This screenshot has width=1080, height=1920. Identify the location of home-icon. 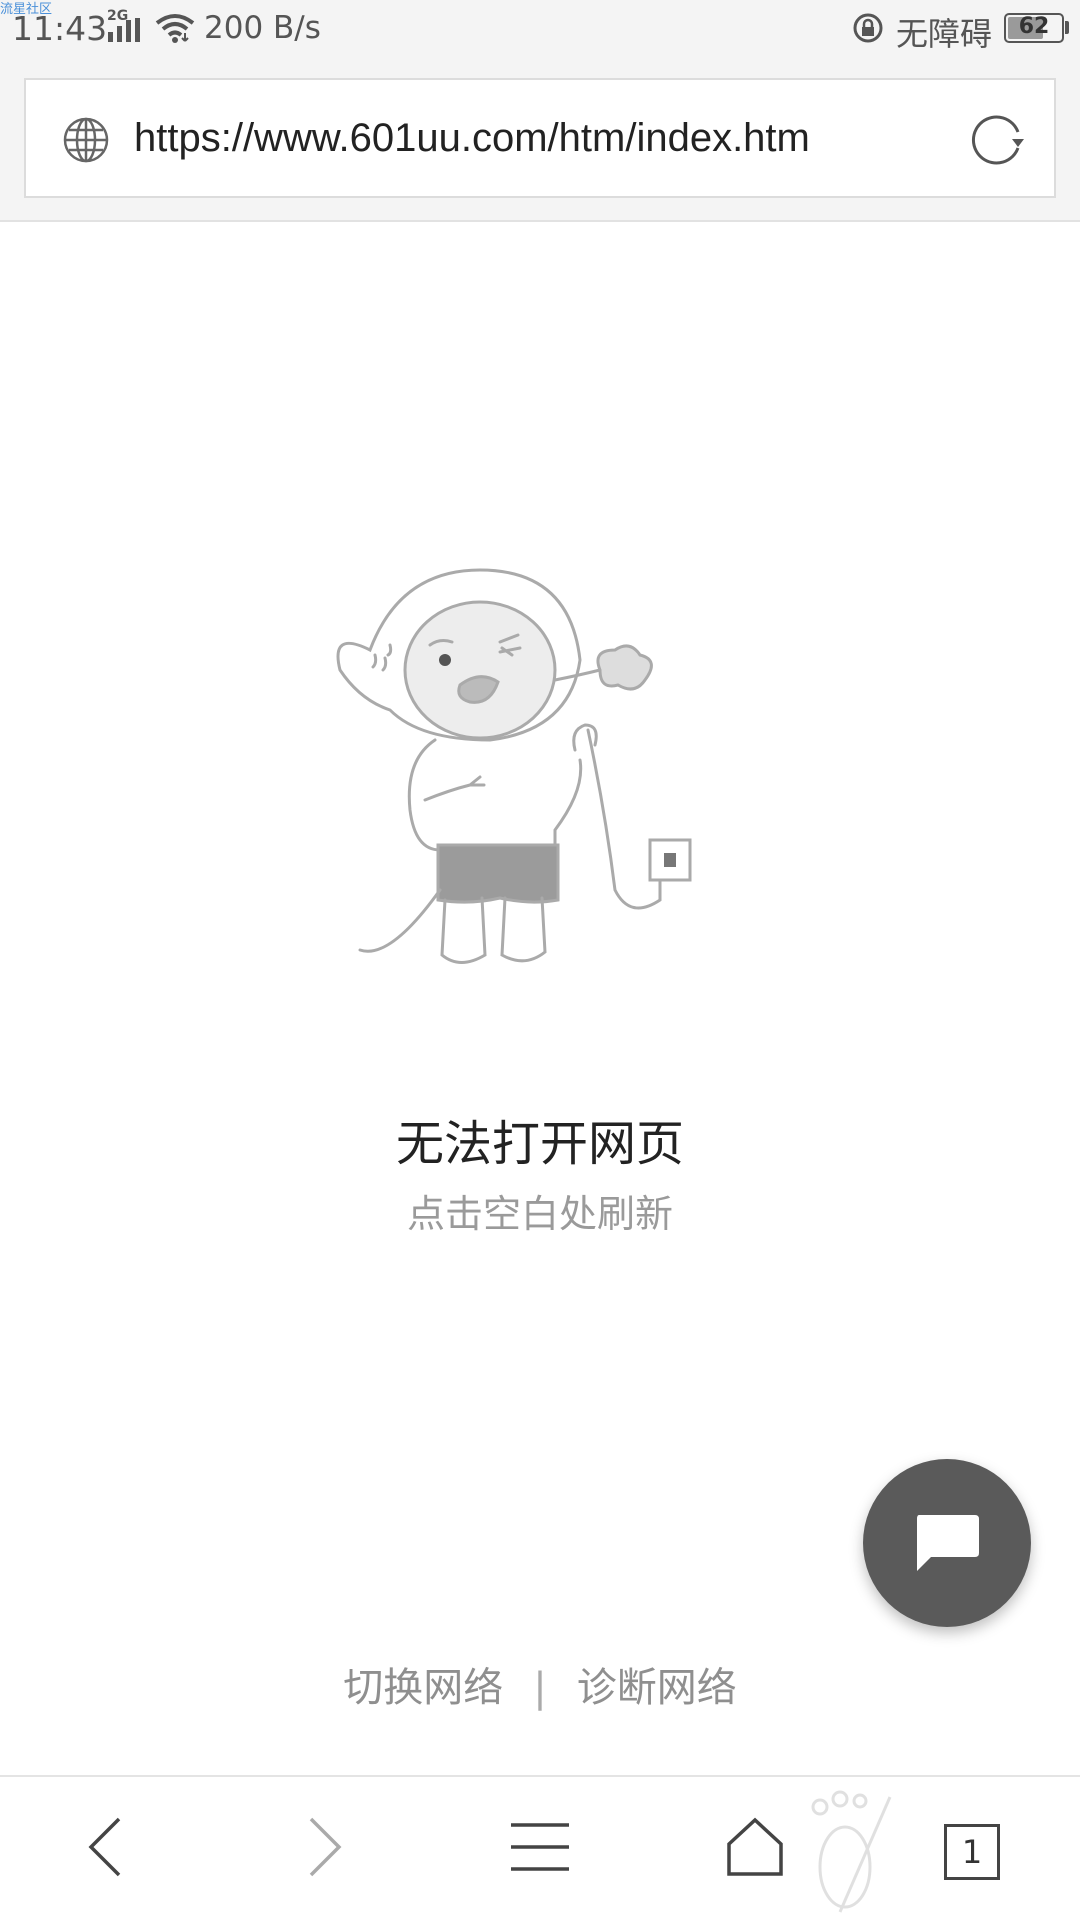
(755, 1846).